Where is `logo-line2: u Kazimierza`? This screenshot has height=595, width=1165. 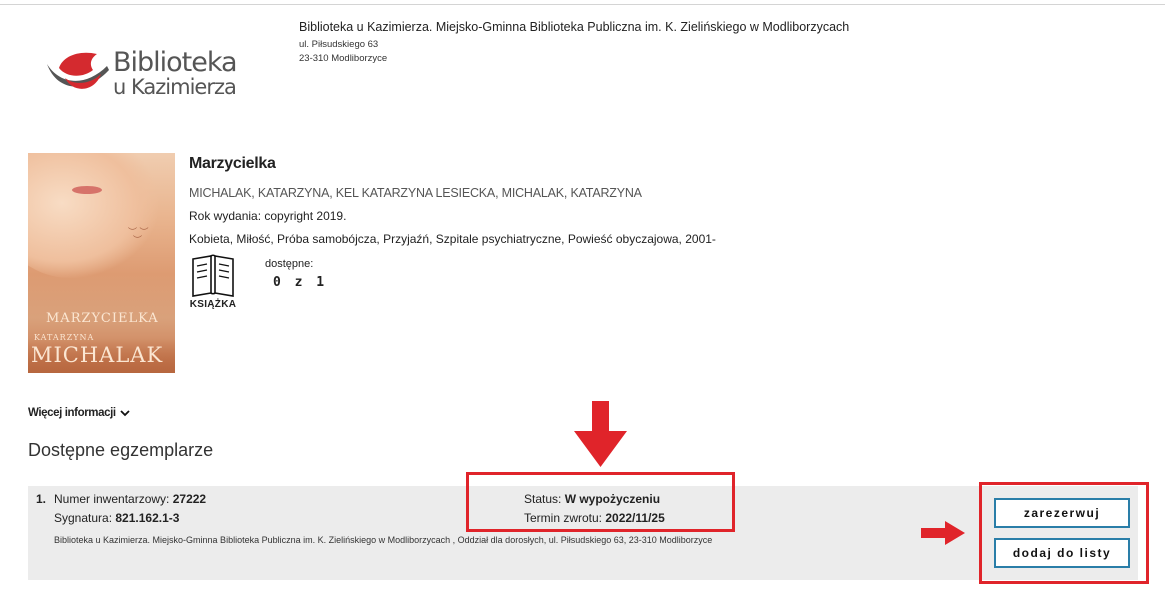
logo-line2: u Kazimierza is located at coordinates (175, 87).